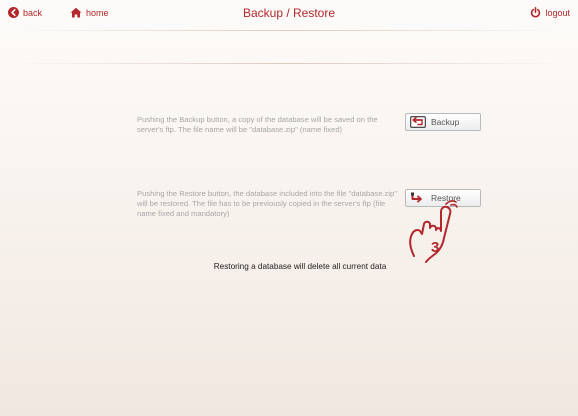 Image resolution: width=578 pixels, height=416 pixels. I want to click on logout-label: logout, so click(557, 12).